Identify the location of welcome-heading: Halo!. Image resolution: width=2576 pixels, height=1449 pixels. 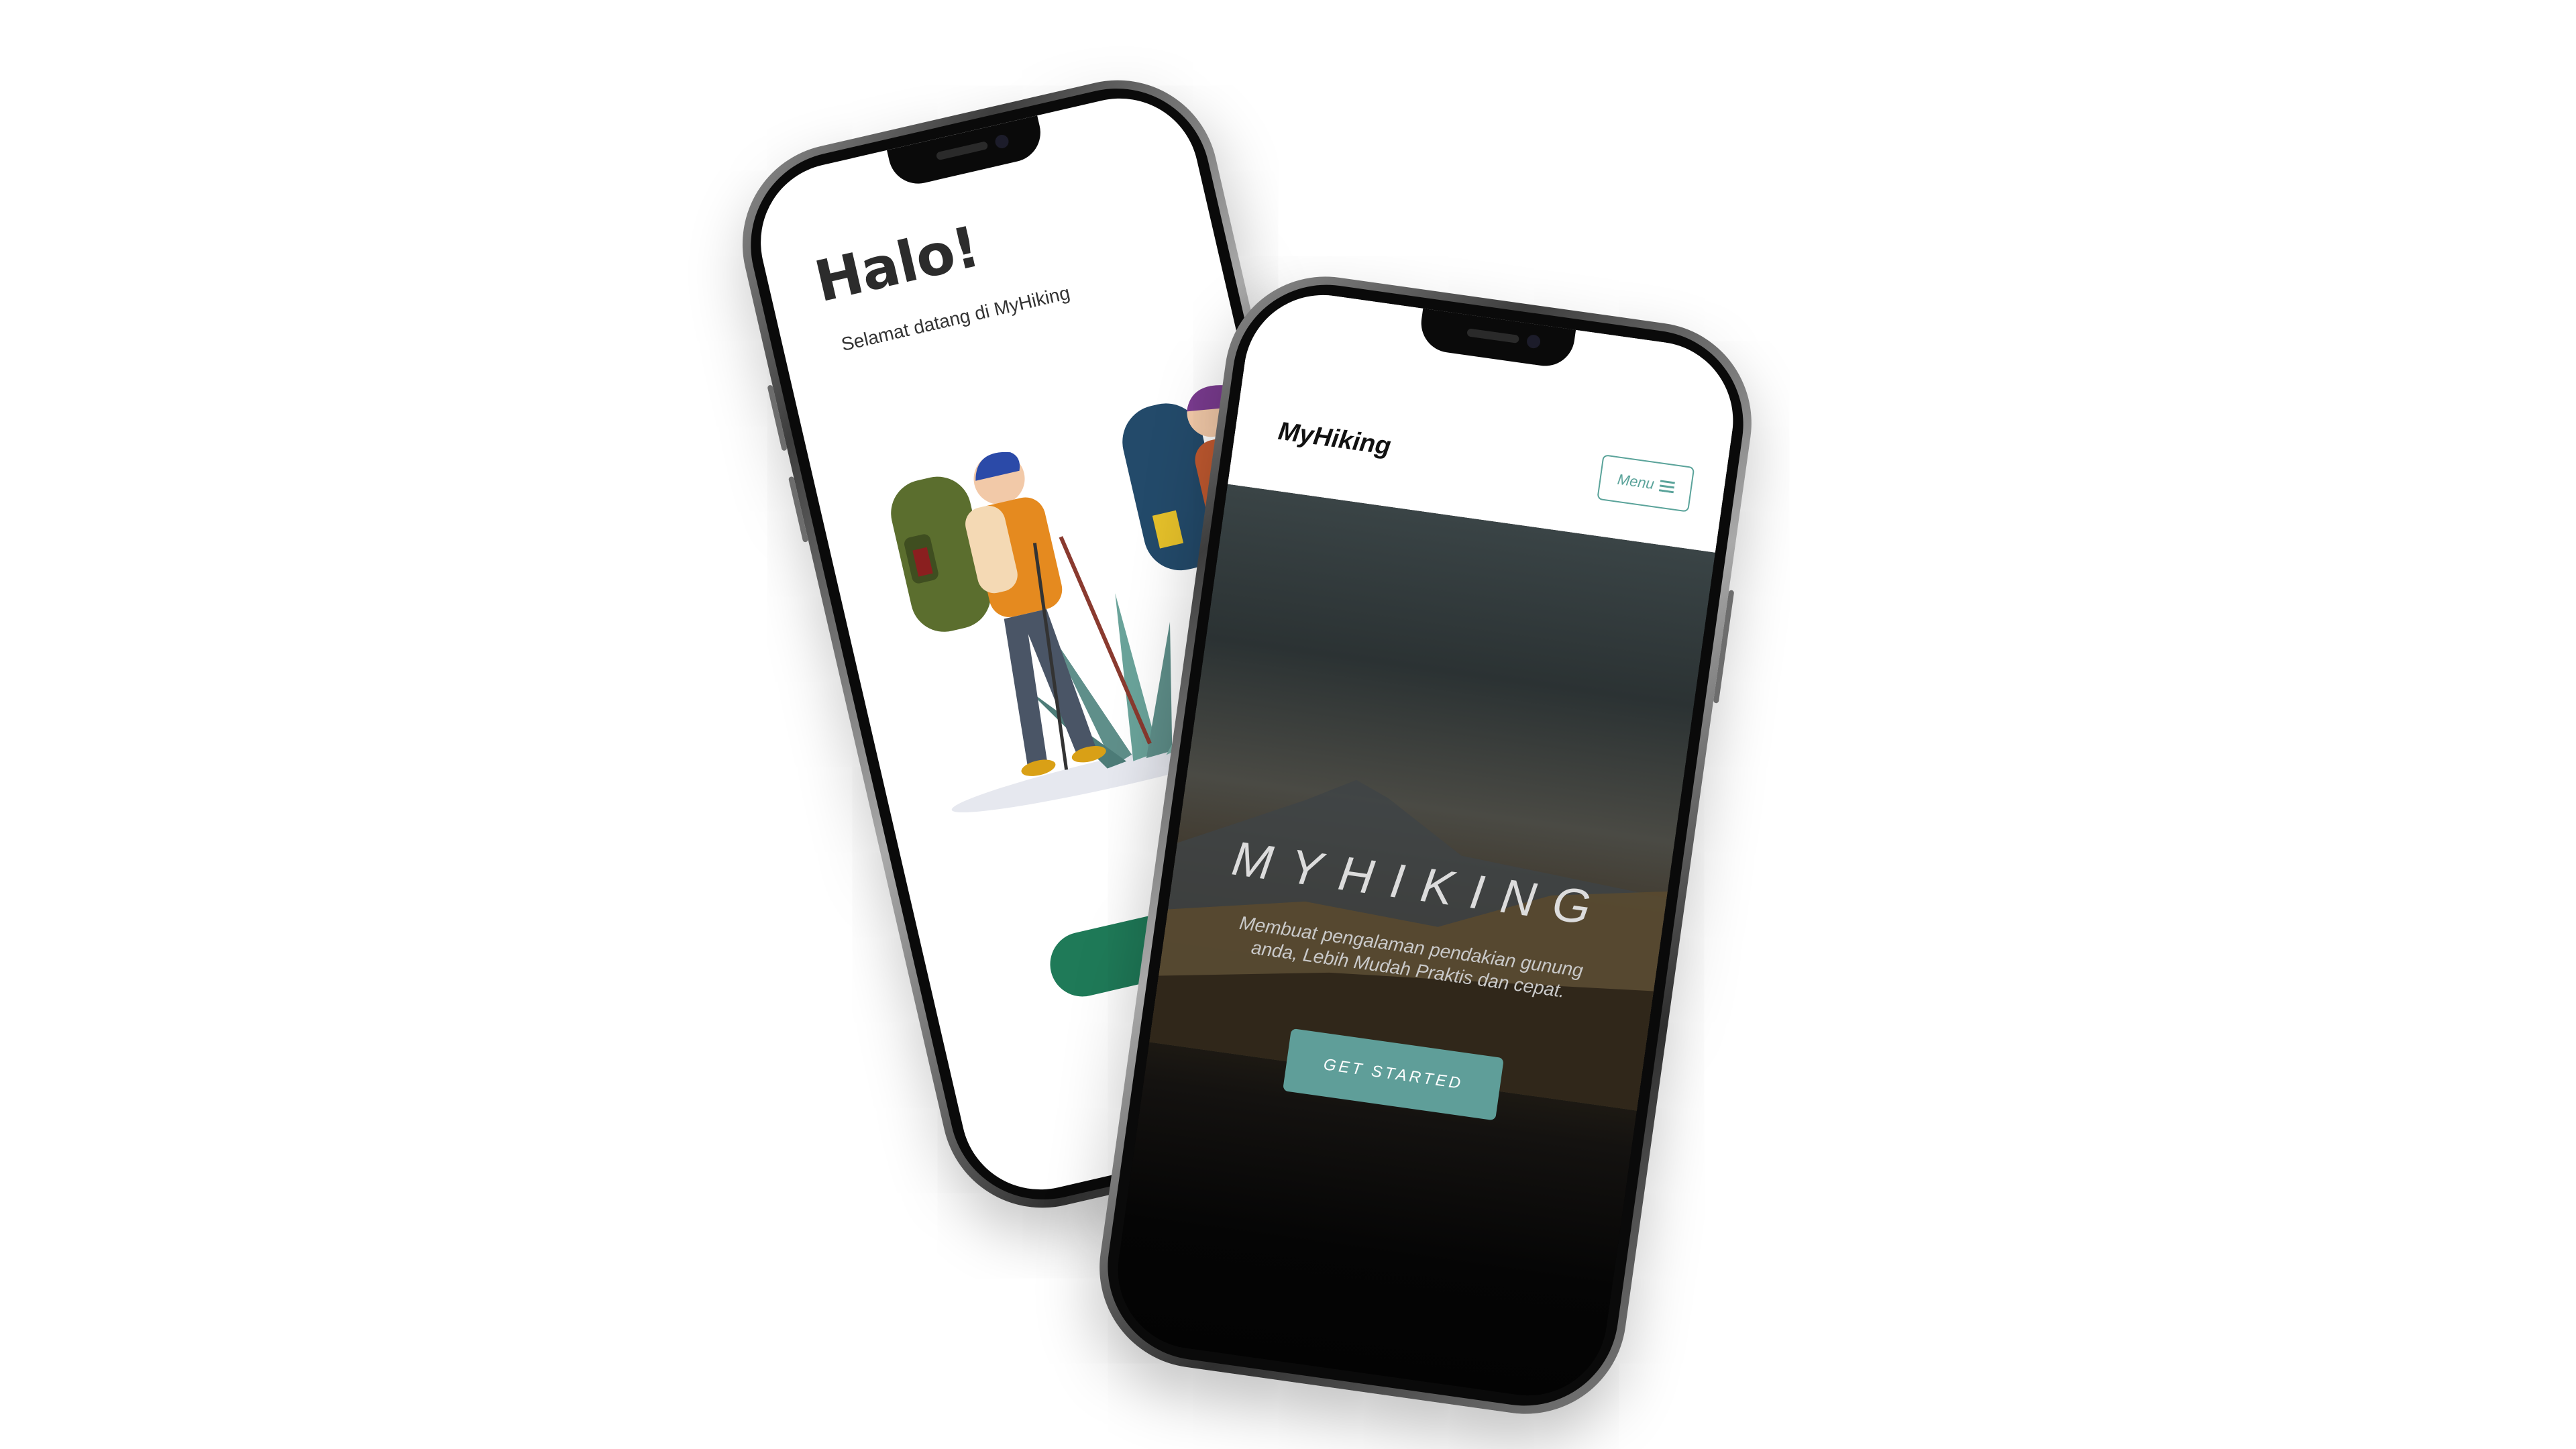
(896, 264).